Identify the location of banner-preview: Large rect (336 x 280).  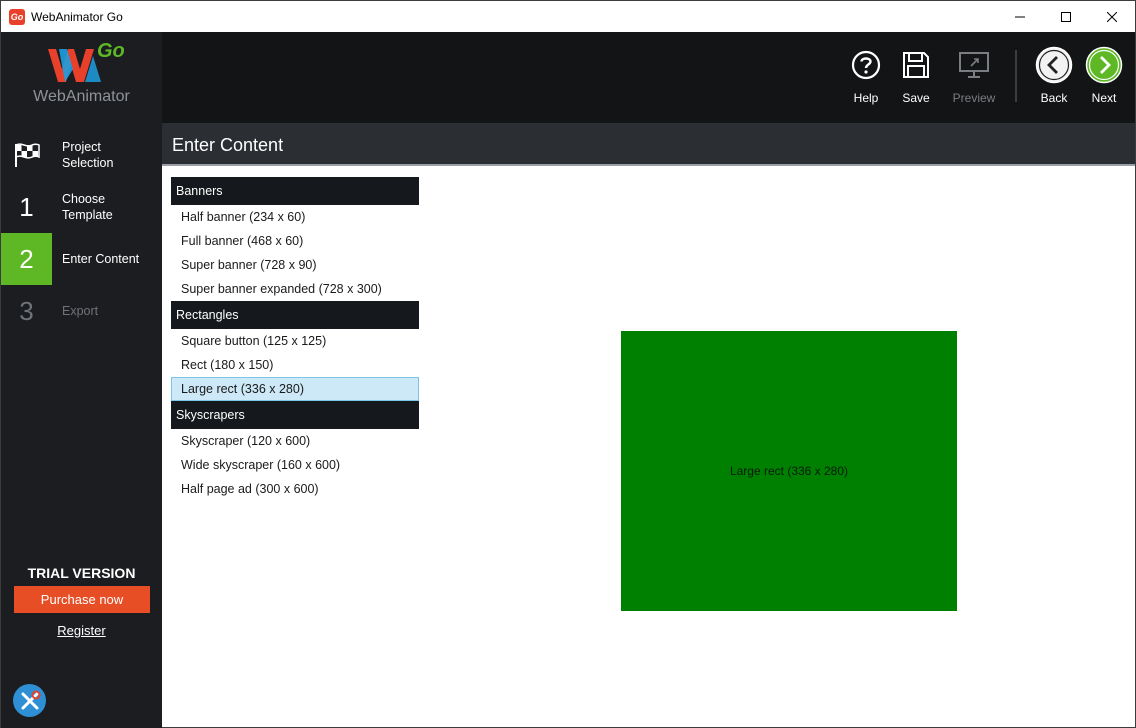
(789, 471).